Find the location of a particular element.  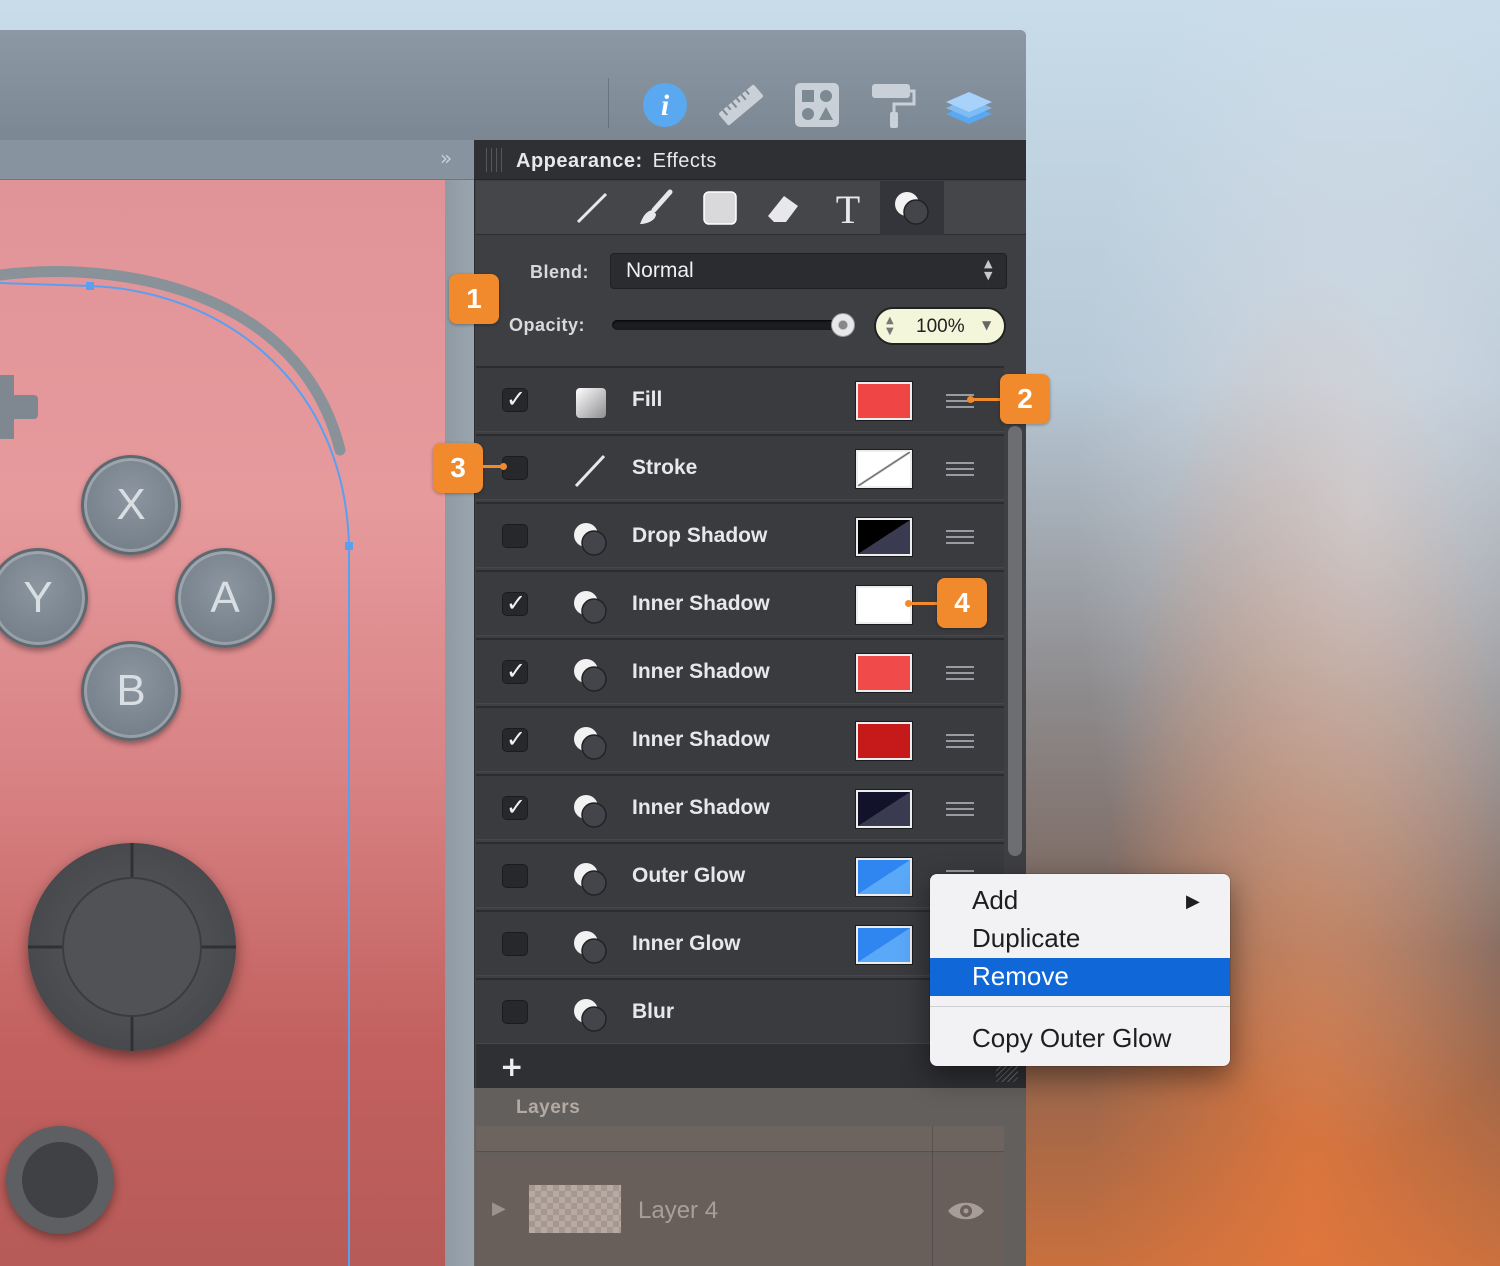

layers-icon is located at coordinates (969, 105).